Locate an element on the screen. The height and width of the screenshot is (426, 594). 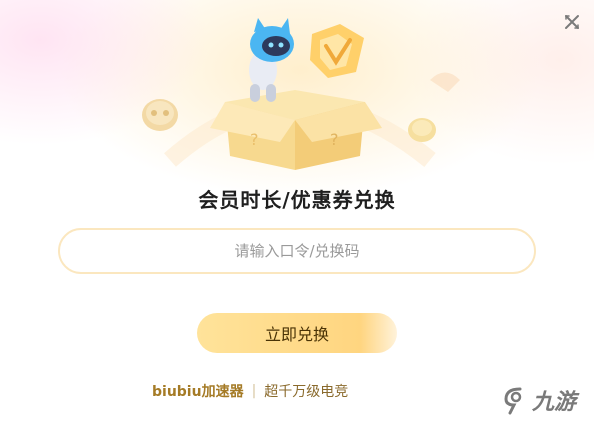
logo-badge-icon is located at coordinates (337, 51).